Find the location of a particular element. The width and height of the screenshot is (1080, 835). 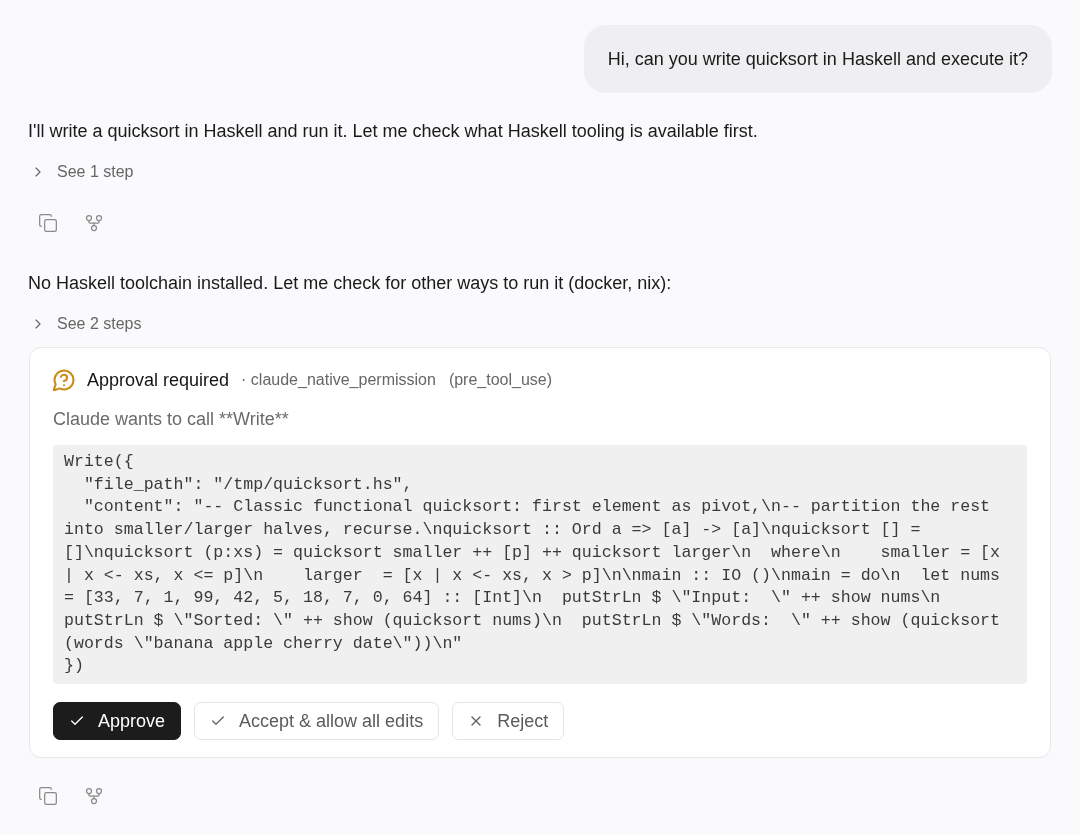

see-steps-link: See 1 step is located at coordinates (95, 172).